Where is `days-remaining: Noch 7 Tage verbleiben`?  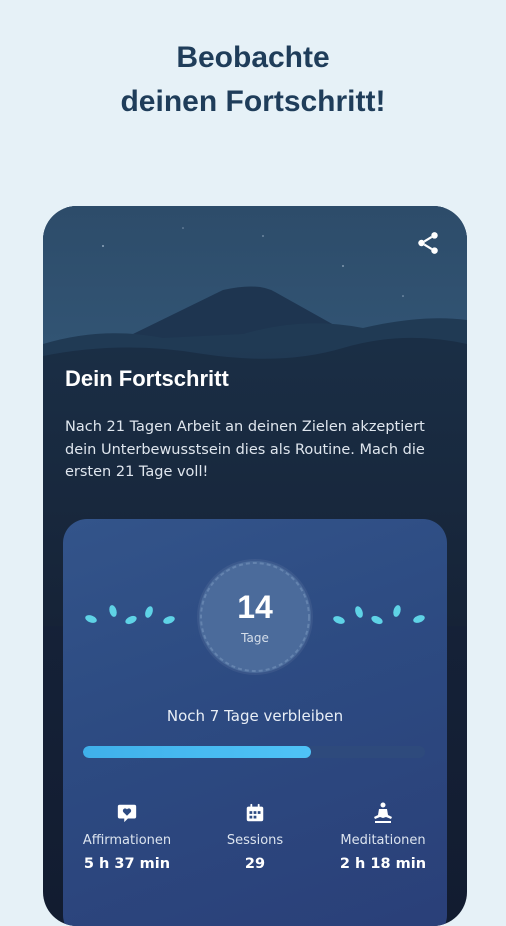 days-remaining: Noch 7 Tage verbleiben is located at coordinates (255, 716).